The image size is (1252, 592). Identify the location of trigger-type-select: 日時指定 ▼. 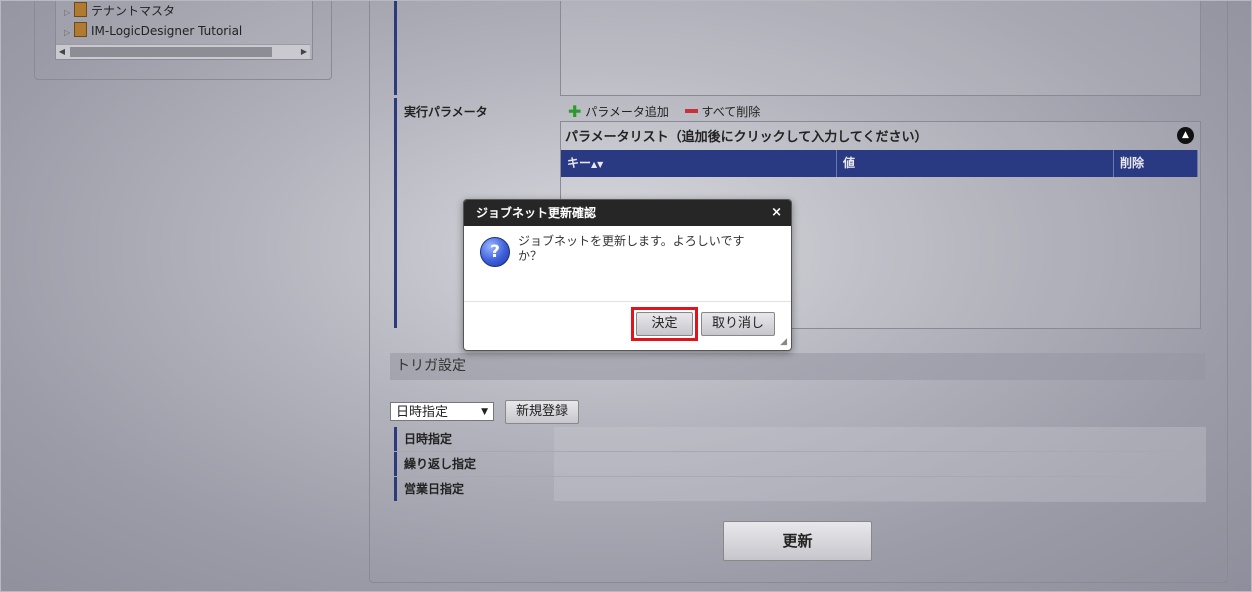
(442, 411).